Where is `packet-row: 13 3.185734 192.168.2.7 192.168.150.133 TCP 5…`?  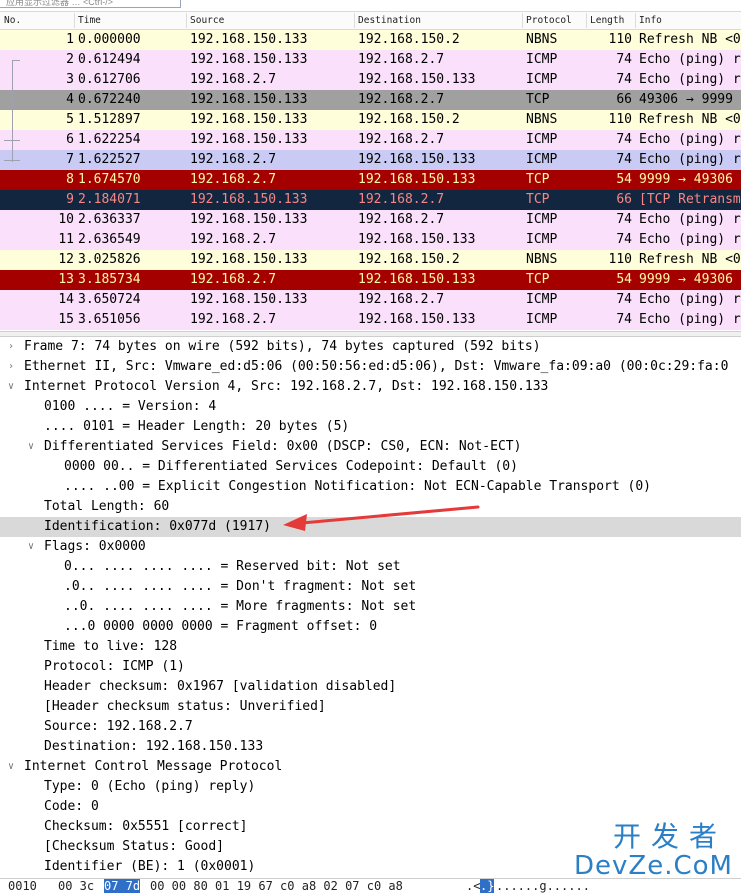 packet-row: 13 3.185734 192.168.2.7 192.168.150.133 TCP 5… is located at coordinates (370, 280).